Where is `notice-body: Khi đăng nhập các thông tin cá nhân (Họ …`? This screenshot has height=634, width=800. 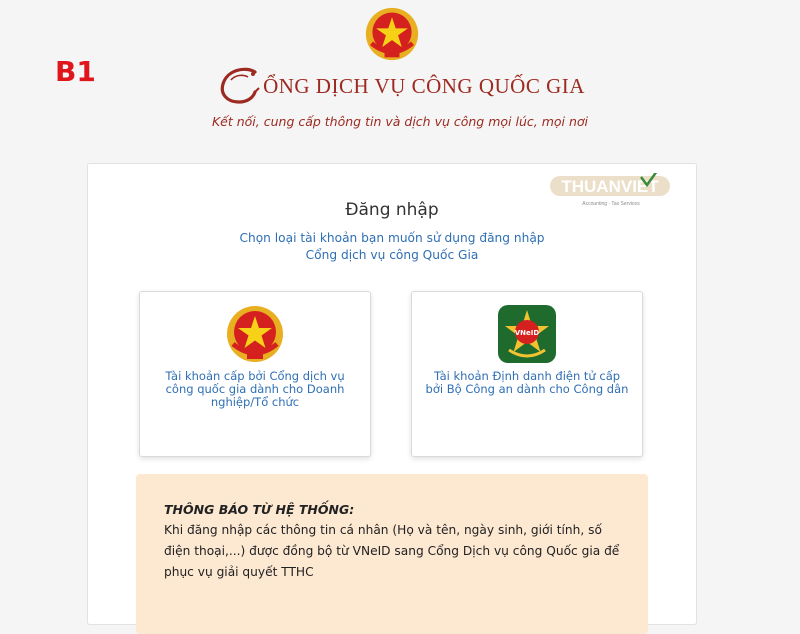
notice-body: Khi đăng nhập các thông tin cá nhân (Họ … is located at coordinates (392, 551).